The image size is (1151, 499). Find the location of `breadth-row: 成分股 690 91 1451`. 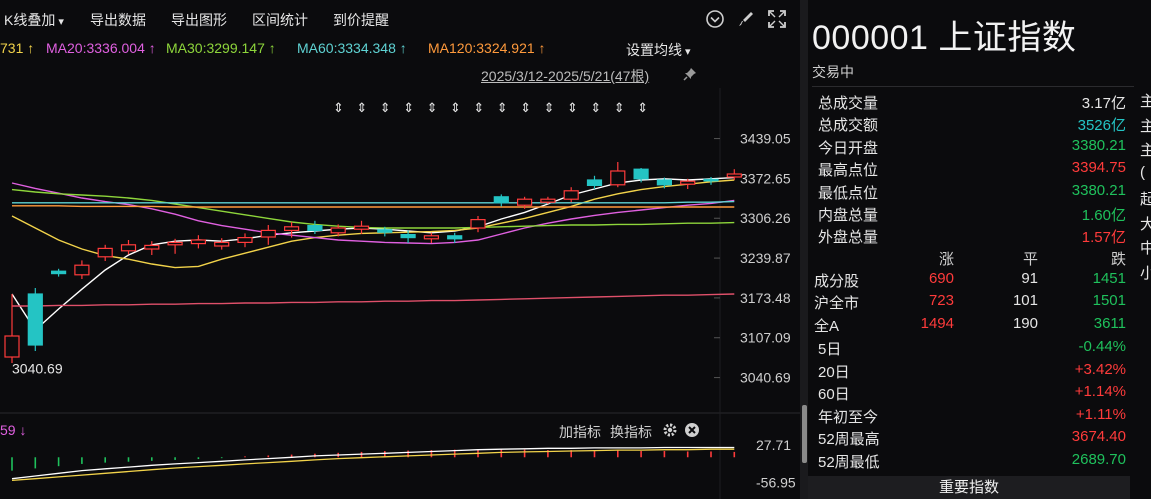

breadth-row: 成分股 690 91 1451 is located at coordinates (970, 279).